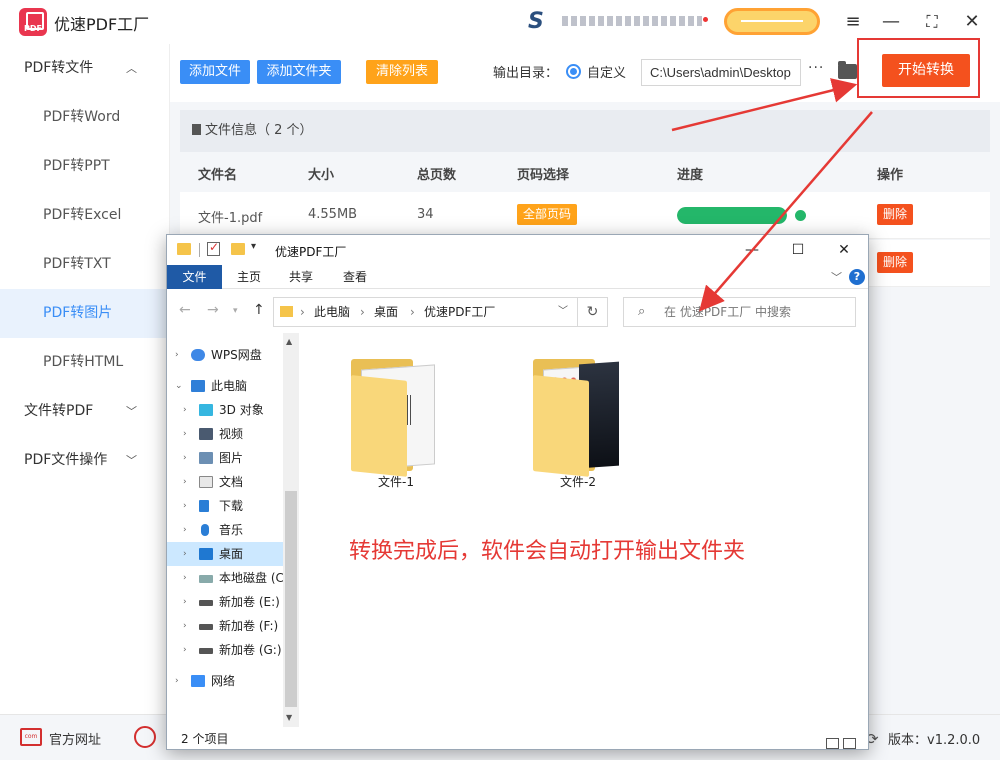 The height and width of the screenshot is (760, 1000). I want to click on details-view-icon, so click(832, 743).